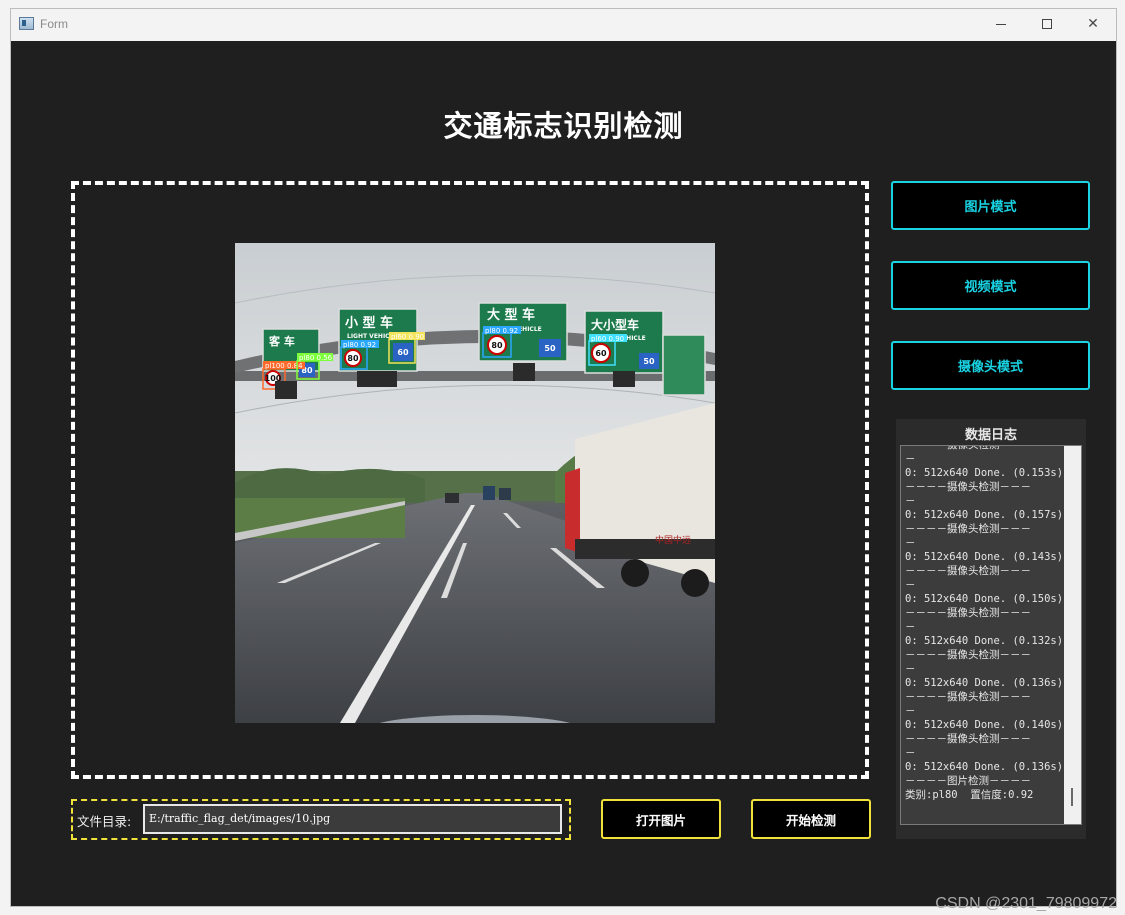 The width and height of the screenshot is (1125, 915). I want to click on sign-text-1: 客 车, so click(281, 341).